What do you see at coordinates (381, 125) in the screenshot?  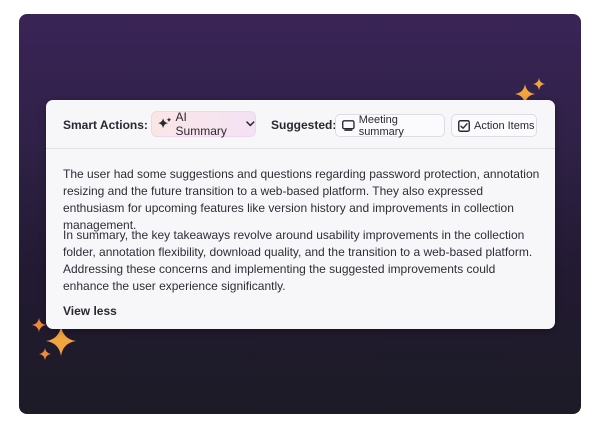 I see `meeting-summary-label: Meeting summary` at bounding box center [381, 125].